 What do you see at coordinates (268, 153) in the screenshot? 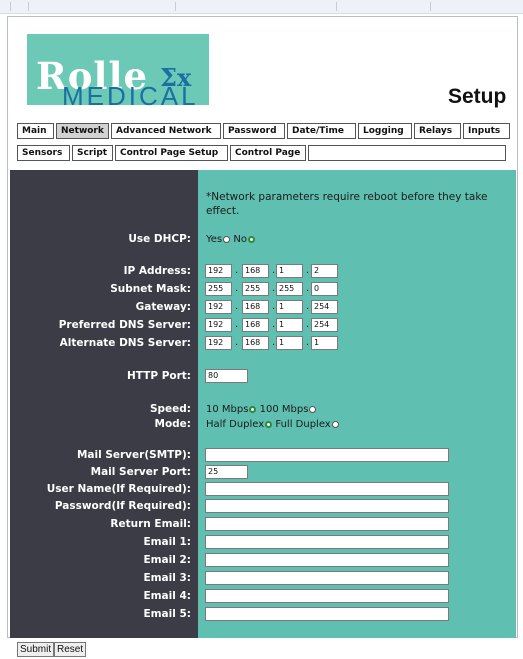
I see `tab-control-page: Control Page` at bounding box center [268, 153].